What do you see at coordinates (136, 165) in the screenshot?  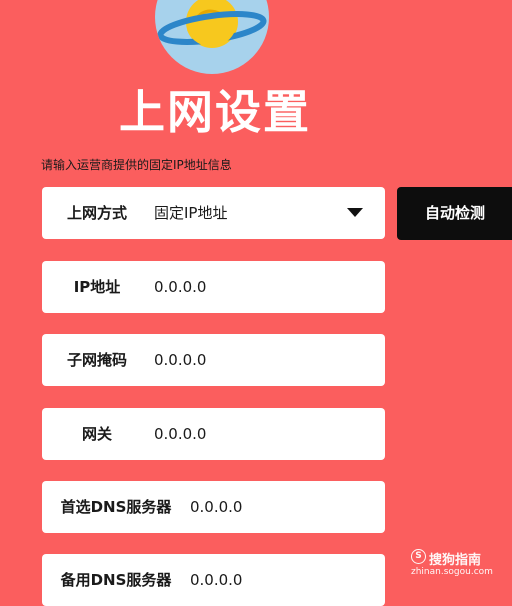 I see `instruction-text: 请输入运营商提供的固定IP地址信息` at bounding box center [136, 165].